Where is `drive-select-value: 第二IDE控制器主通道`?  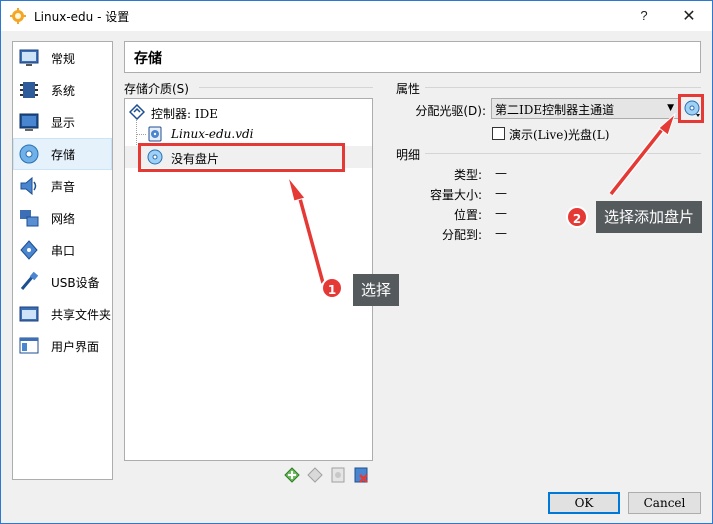 drive-select-value: 第二IDE控制器主通道 is located at coordinates (555, 110).